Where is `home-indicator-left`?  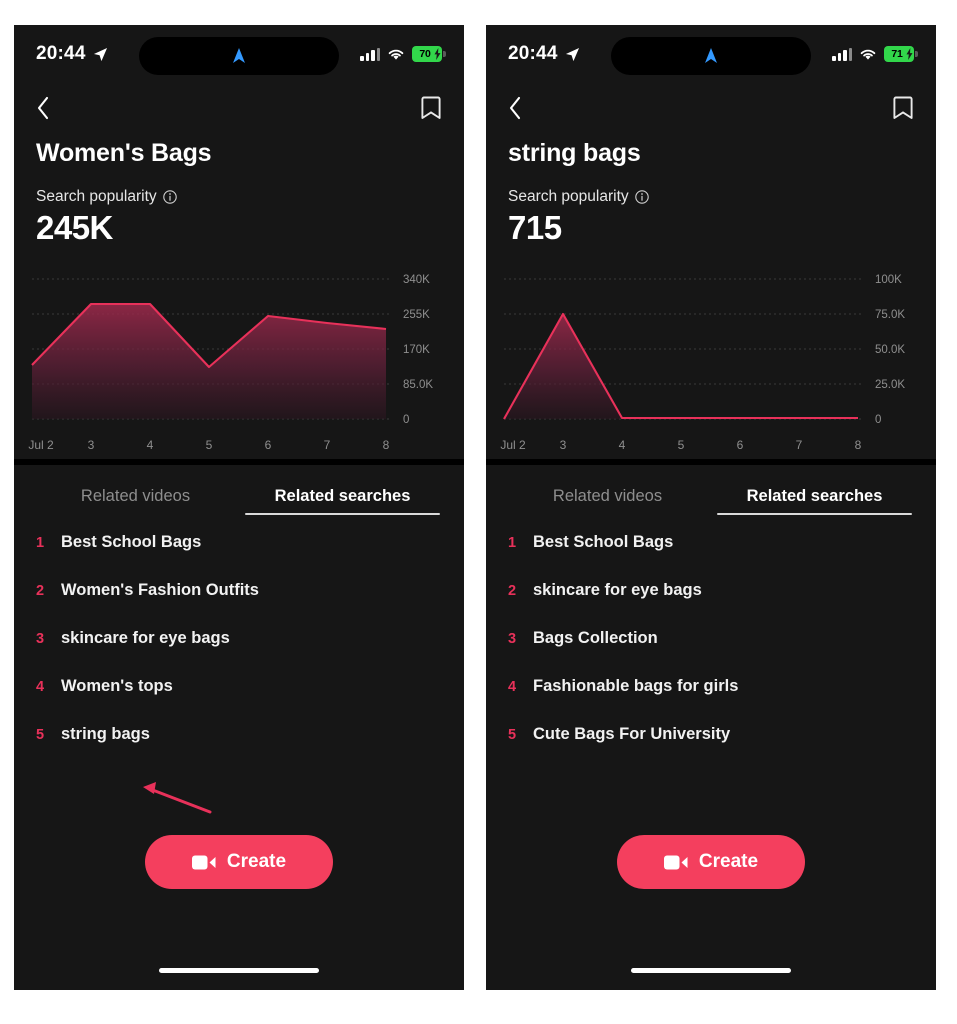
home-indicator-left is located at coordinates (239, 970).